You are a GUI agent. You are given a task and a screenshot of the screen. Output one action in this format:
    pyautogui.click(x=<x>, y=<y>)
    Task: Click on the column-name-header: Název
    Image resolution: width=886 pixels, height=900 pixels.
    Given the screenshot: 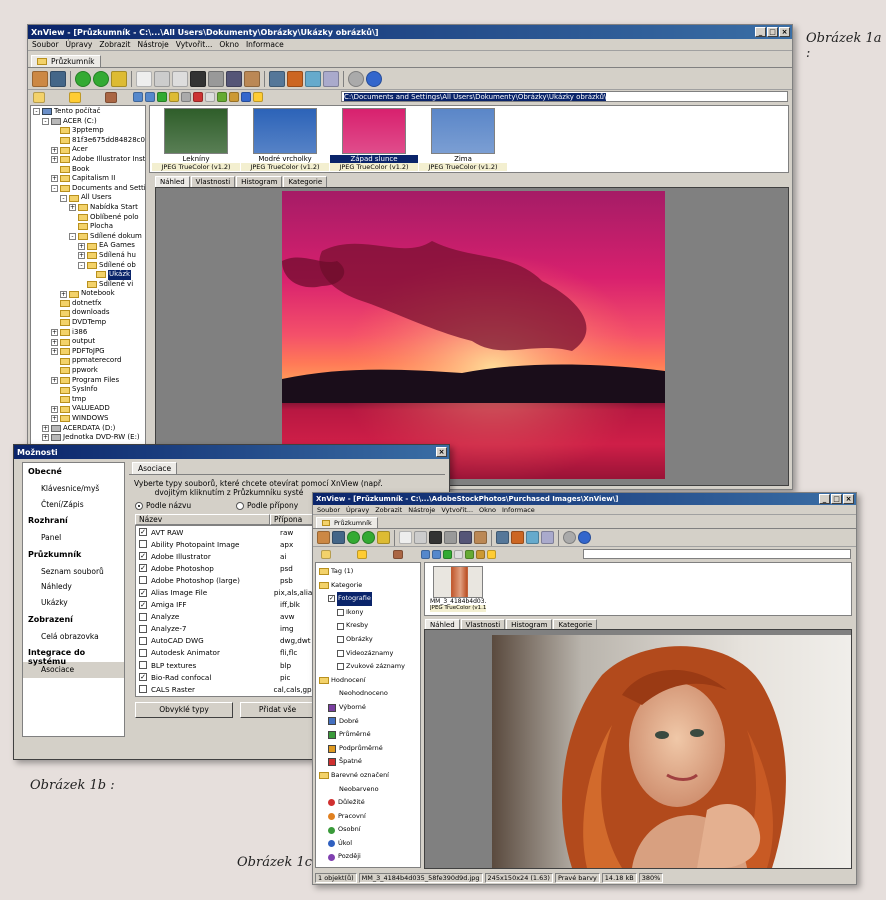 What is the action you would take?
    pyautogui.click(x=202, y=519)
    